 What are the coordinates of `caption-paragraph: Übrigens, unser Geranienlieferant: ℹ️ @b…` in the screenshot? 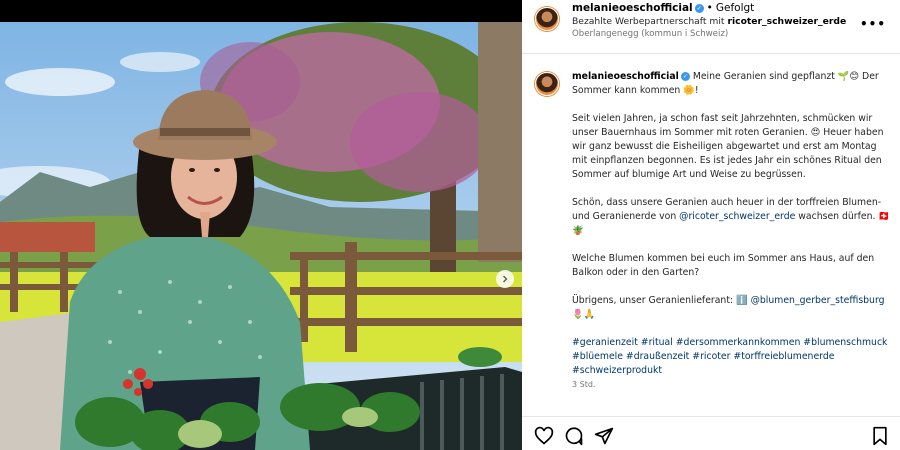 It's located at (733, 308).